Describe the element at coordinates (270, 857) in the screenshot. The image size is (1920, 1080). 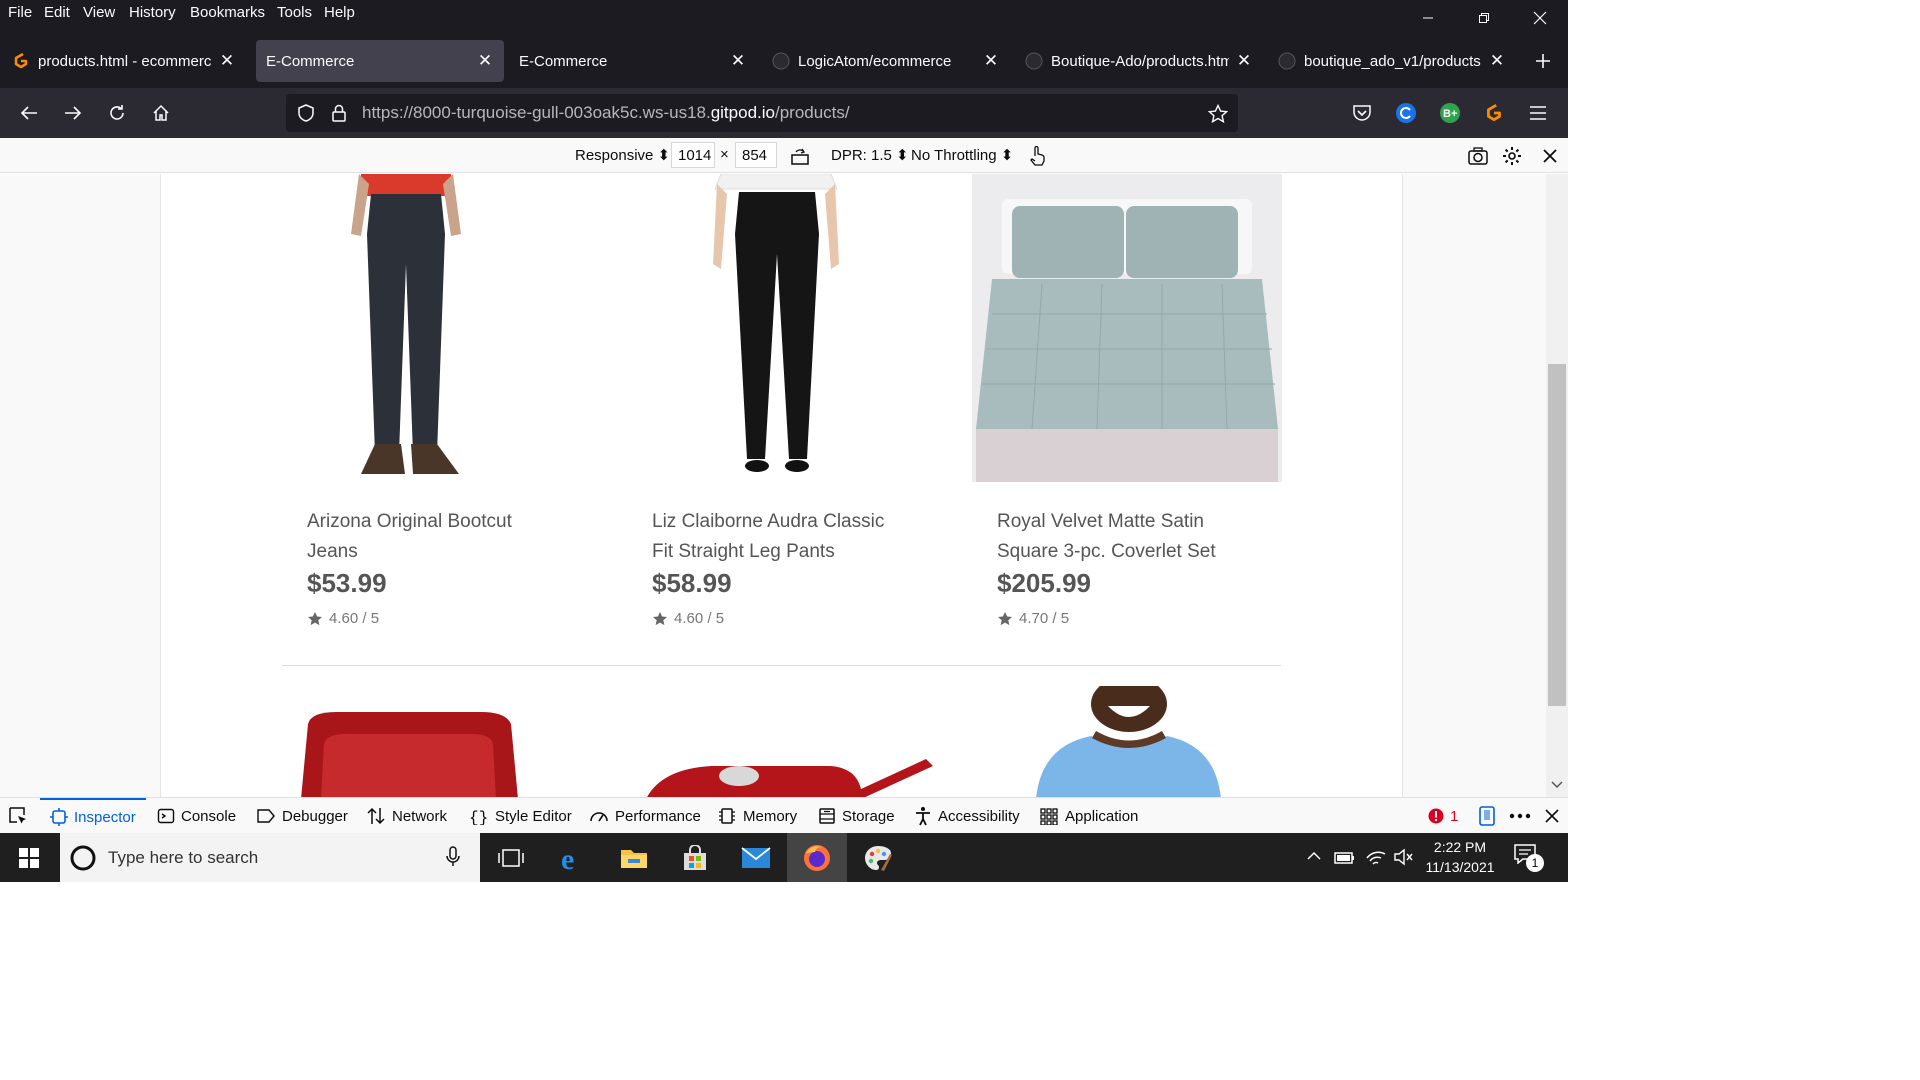
I see `taskbar-search-box: Type here to search` at that location.